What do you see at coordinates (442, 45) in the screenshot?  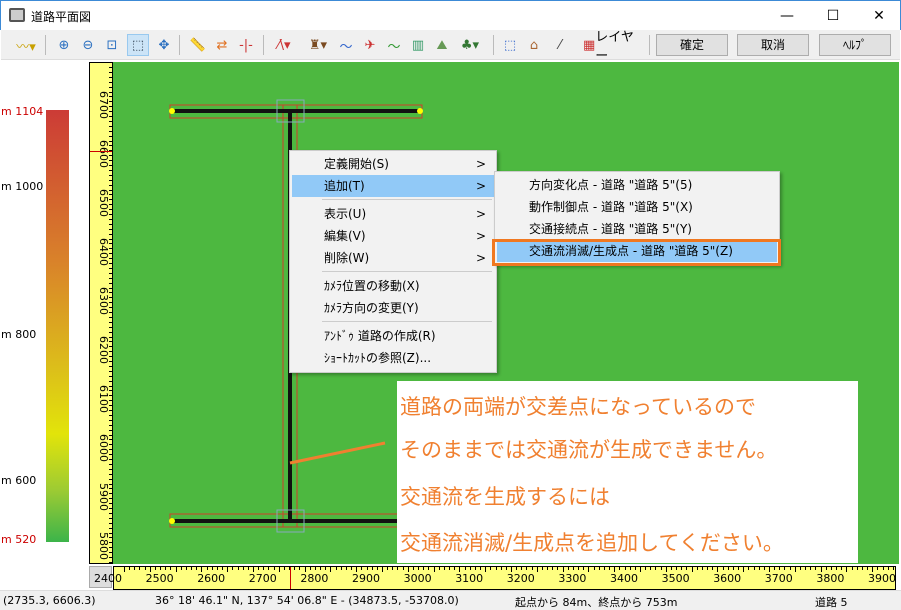 I see `hill-icon: ⛰` at bounding box center [442, 45].